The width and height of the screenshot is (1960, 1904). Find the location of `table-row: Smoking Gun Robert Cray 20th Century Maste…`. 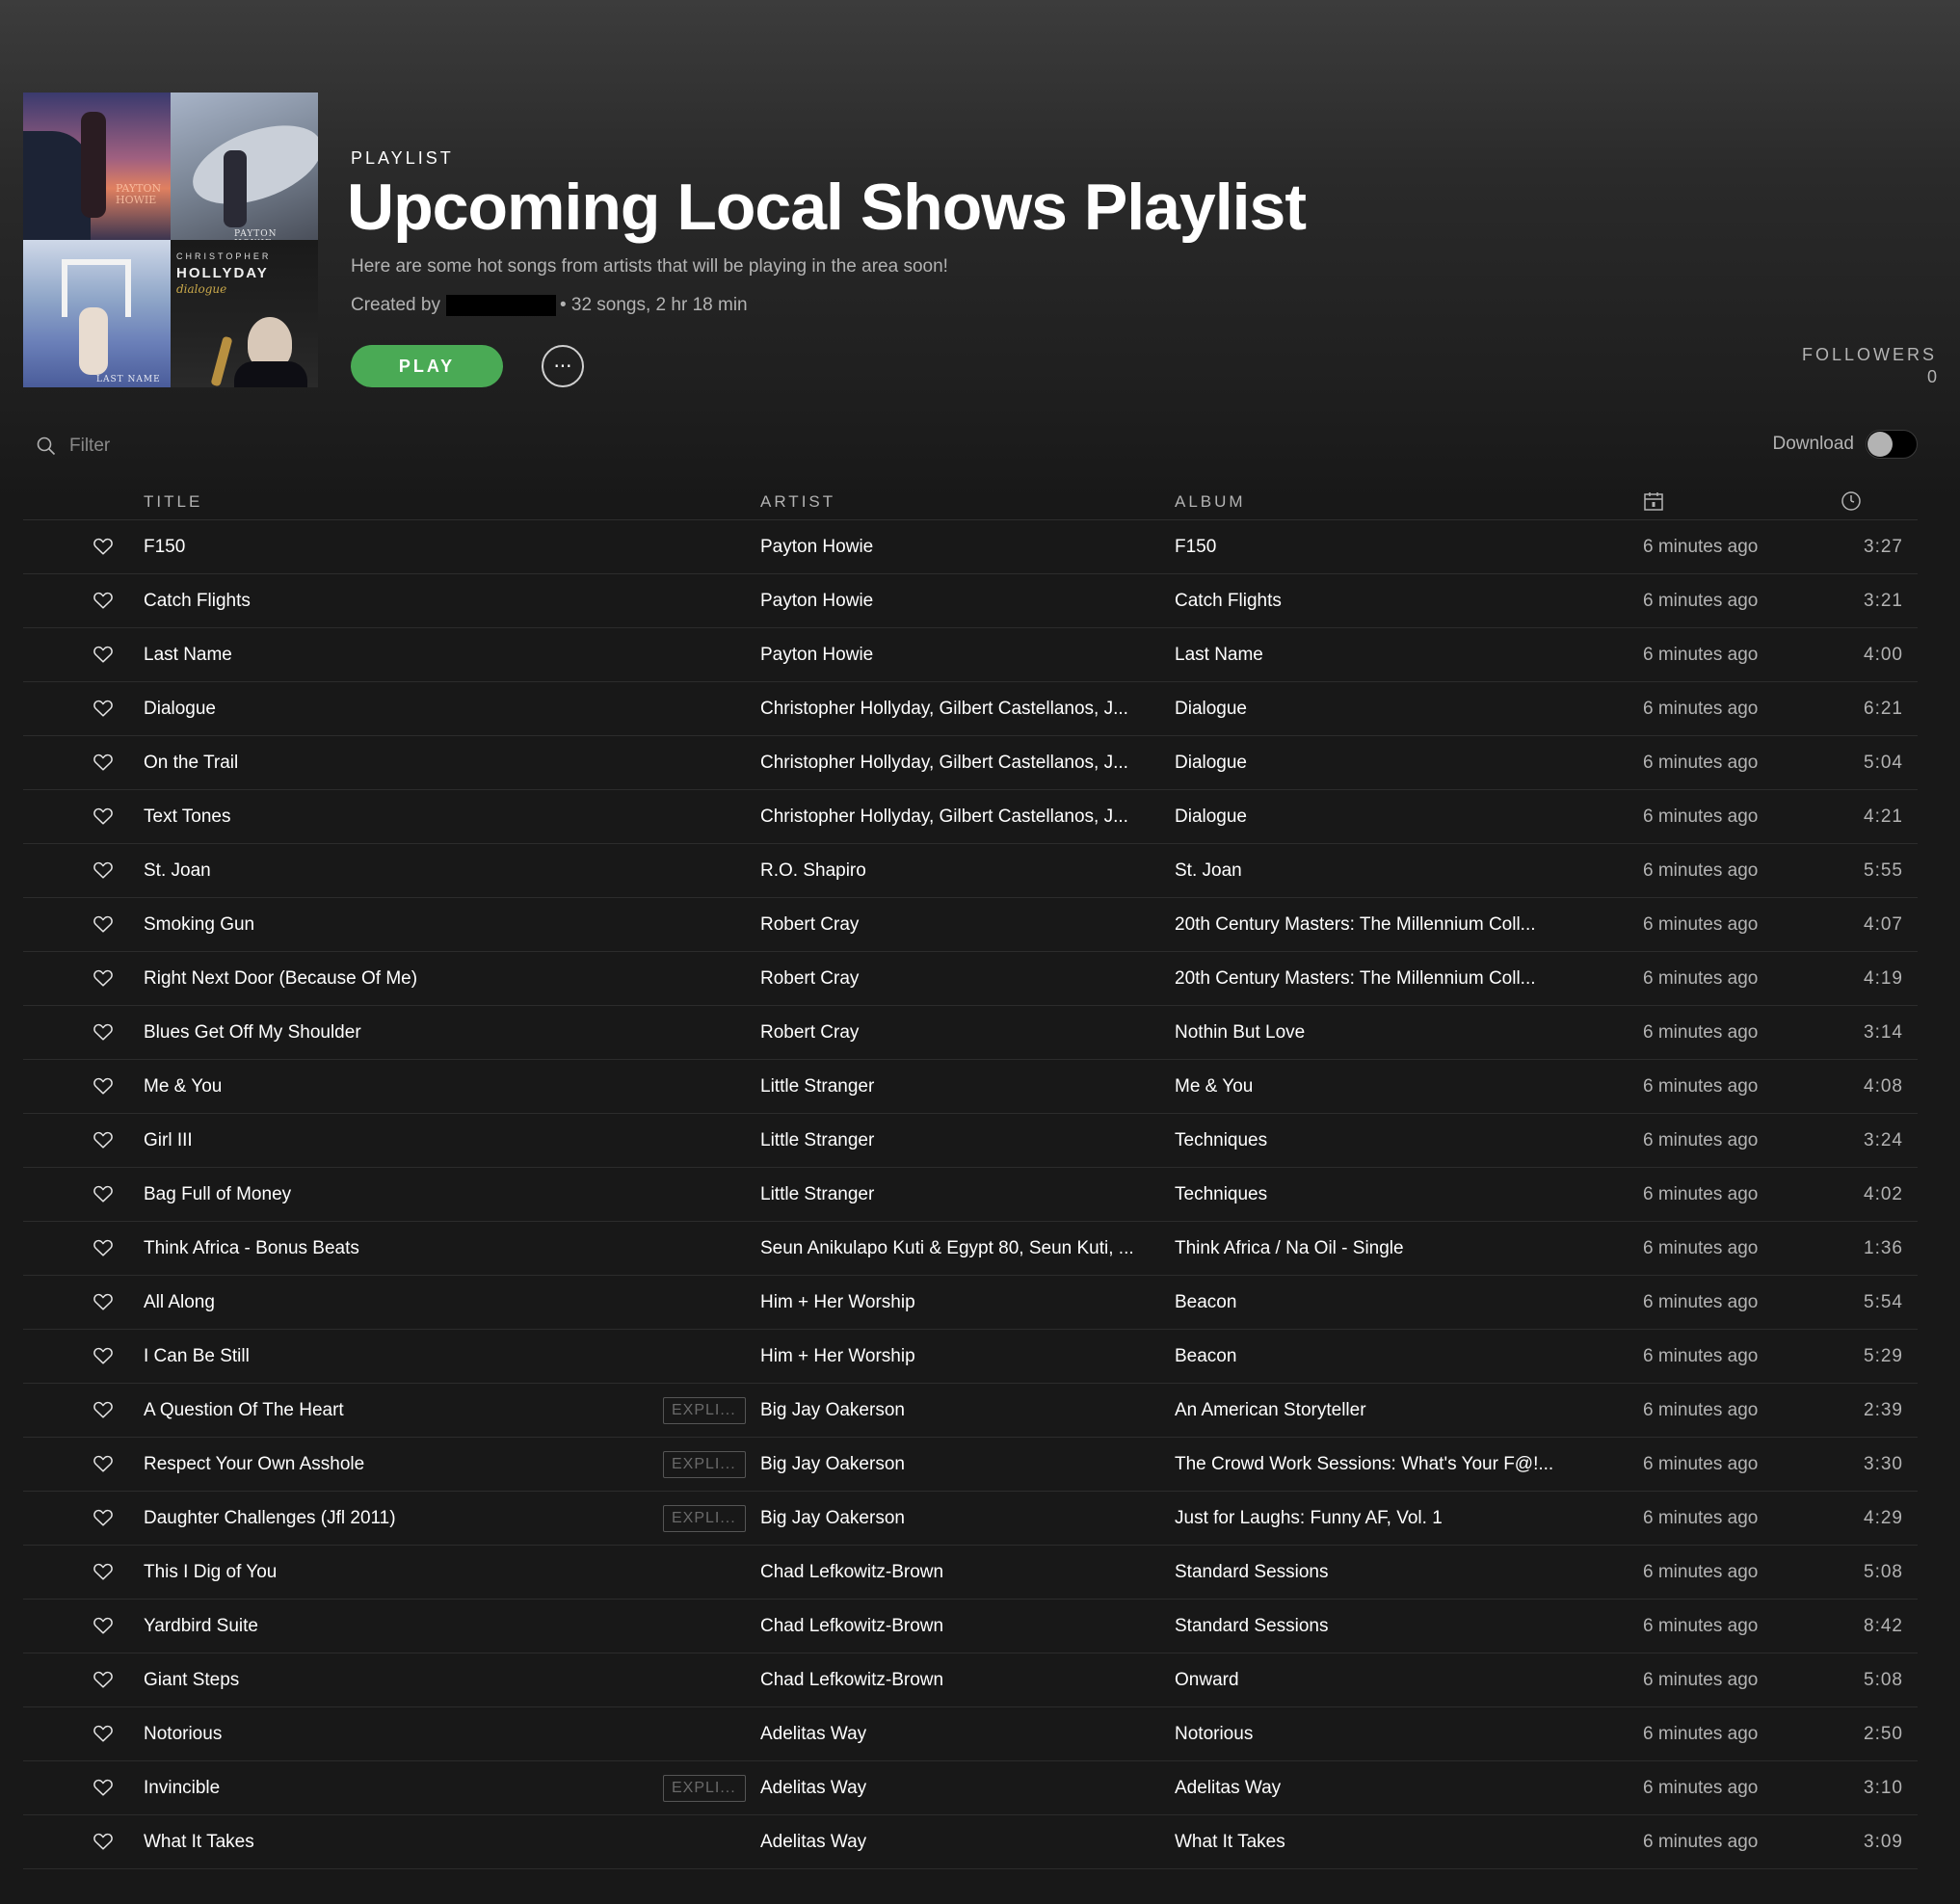

table-row: Smoking Gun Robert Cray 20th Century Maste… is located at coordinates (970, 925).